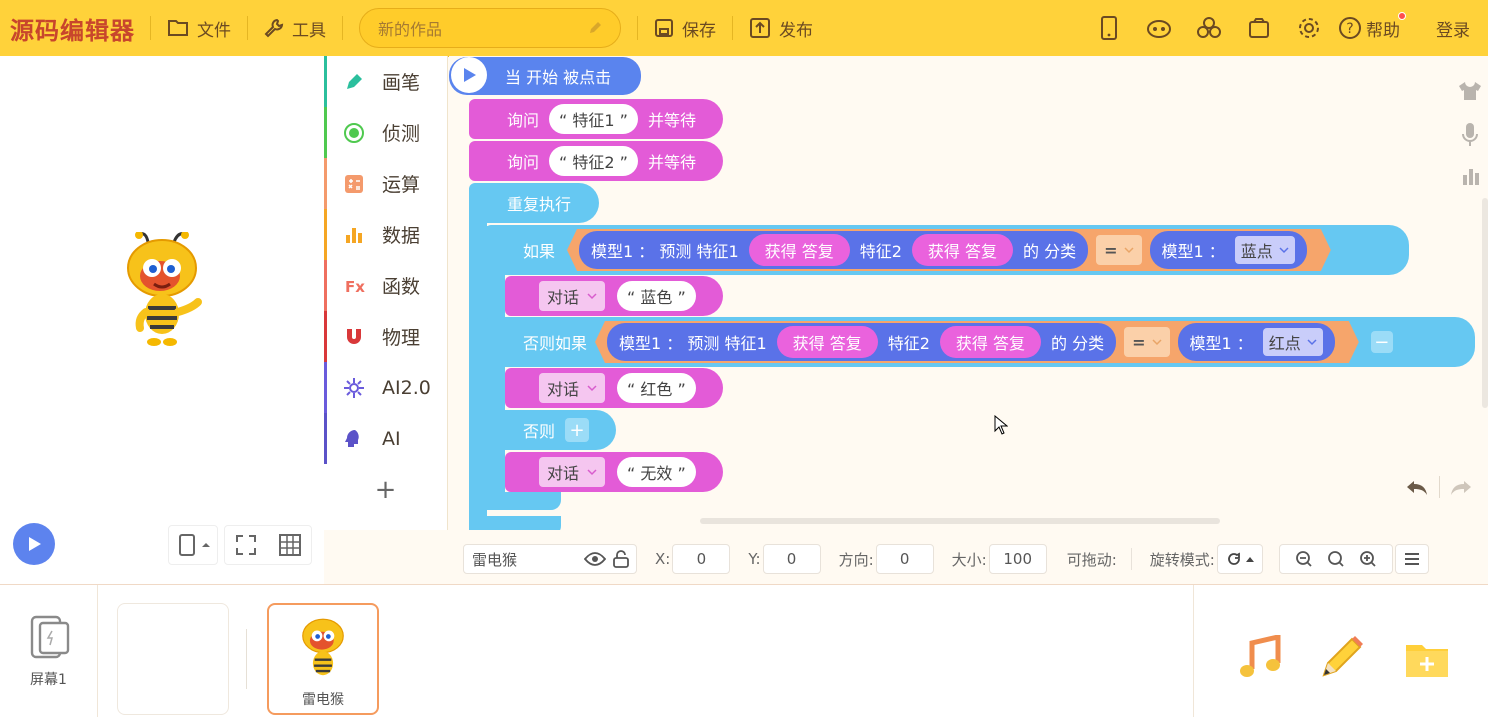 Image resolution: width=1488 pixels, height=717 pixels. What do you see at coordinates (621, 559) in the screenshot?
I see `lock-icon` at bounding box center [621, 559].